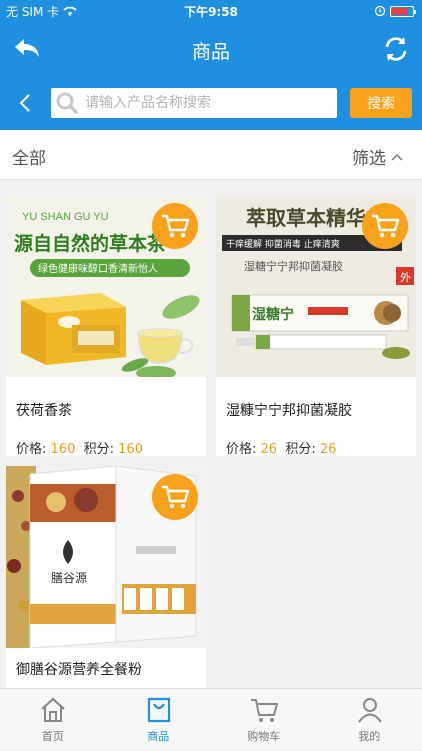 This screenshot has height=751, width=422. What do you see at coordinates (25, 103) in the screenshot?
I see `chevron-left-icon` at bounding box center [25, 103].